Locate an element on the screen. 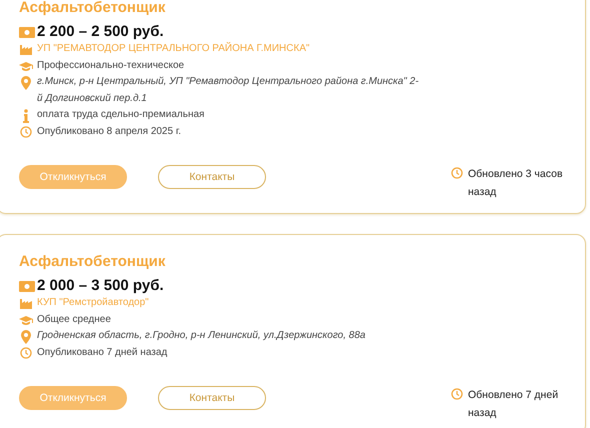 The height and width of the screenshot is (428, 590). salary: 2 200 – 2 500 руб. is located at coordinates (100, 32).